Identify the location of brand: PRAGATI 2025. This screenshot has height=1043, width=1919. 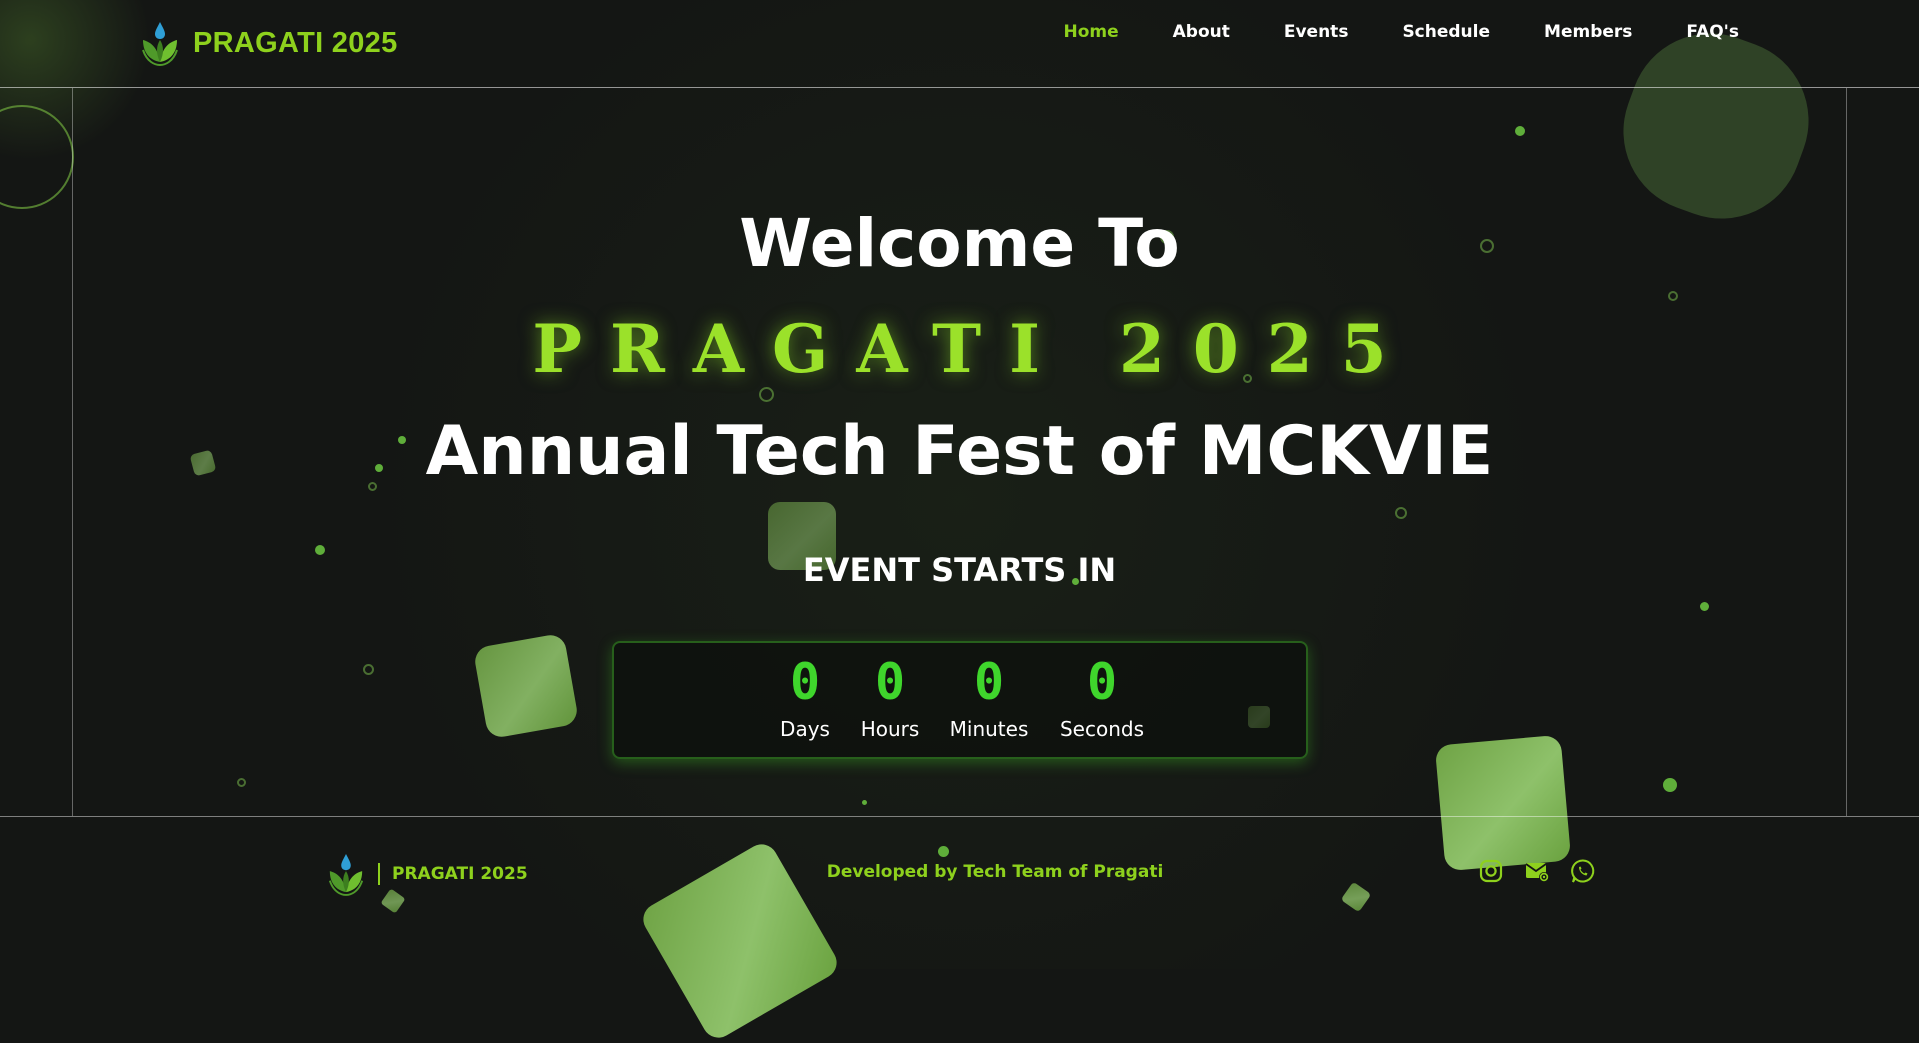
(268, 43).